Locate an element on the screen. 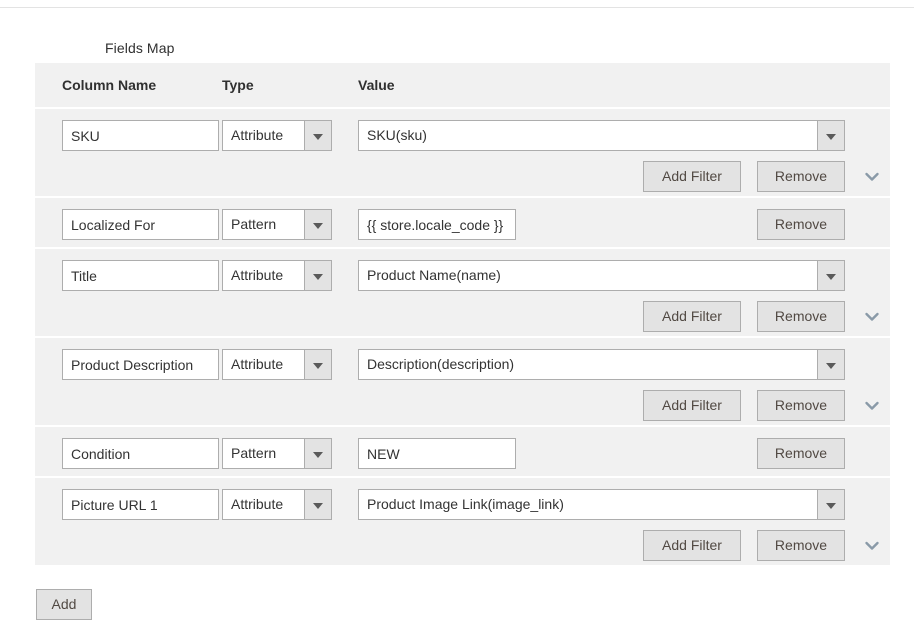  add-row-button: Add is located at coordinates (64, 604).